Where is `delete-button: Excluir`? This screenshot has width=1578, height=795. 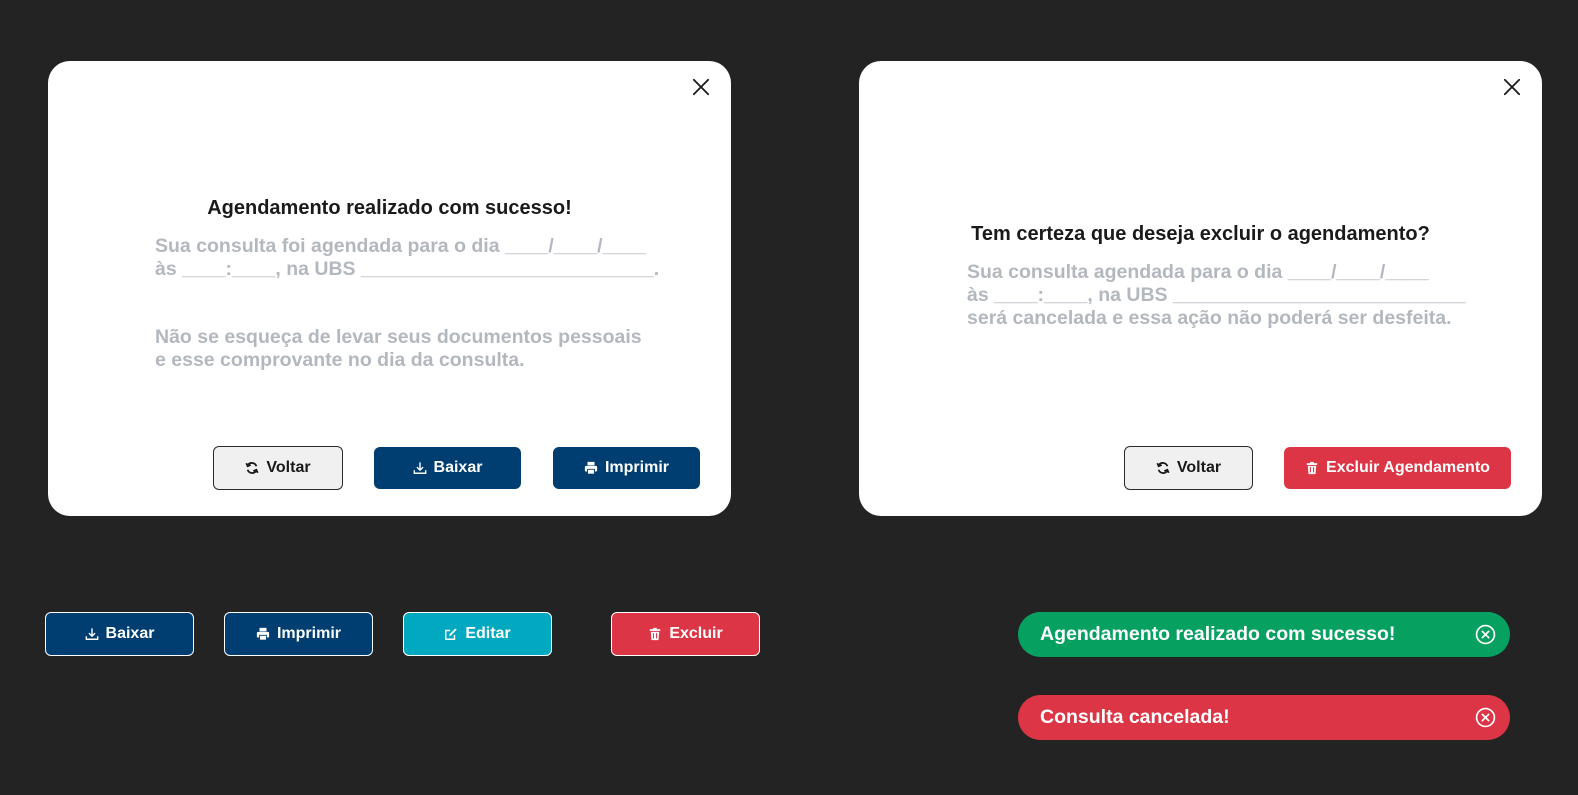
delete-button: Excluir is located at coordinates (685, 634).